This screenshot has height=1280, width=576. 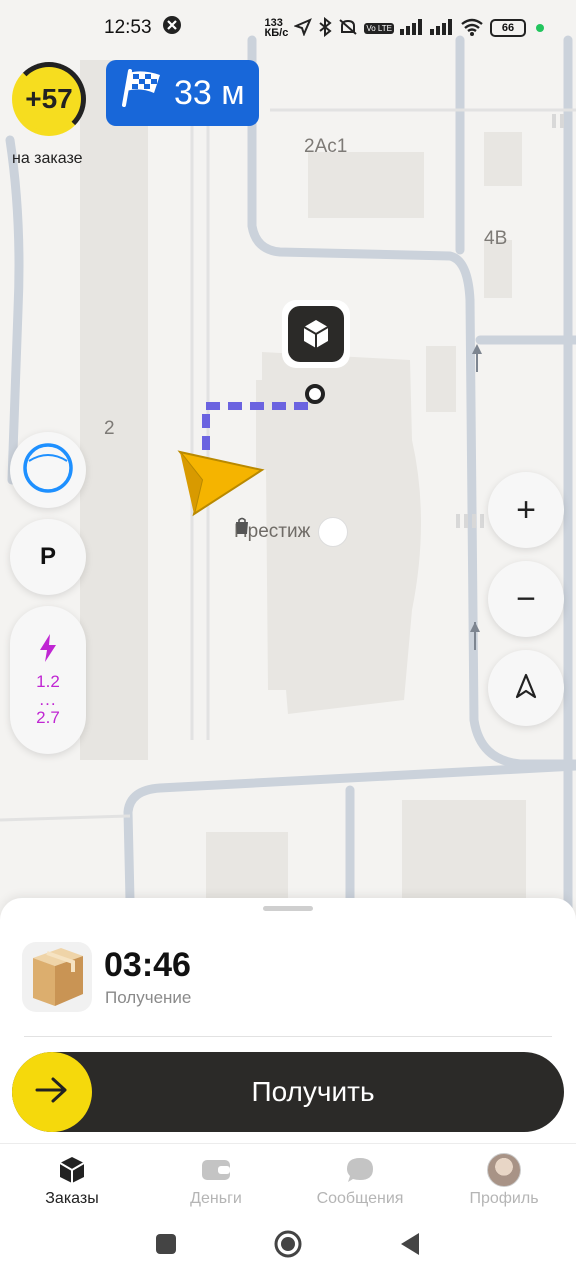 What do you see at coordinates (142, 93) in the screenshot?
I see `finish-flag-icon` at bounding box center [142, 93].